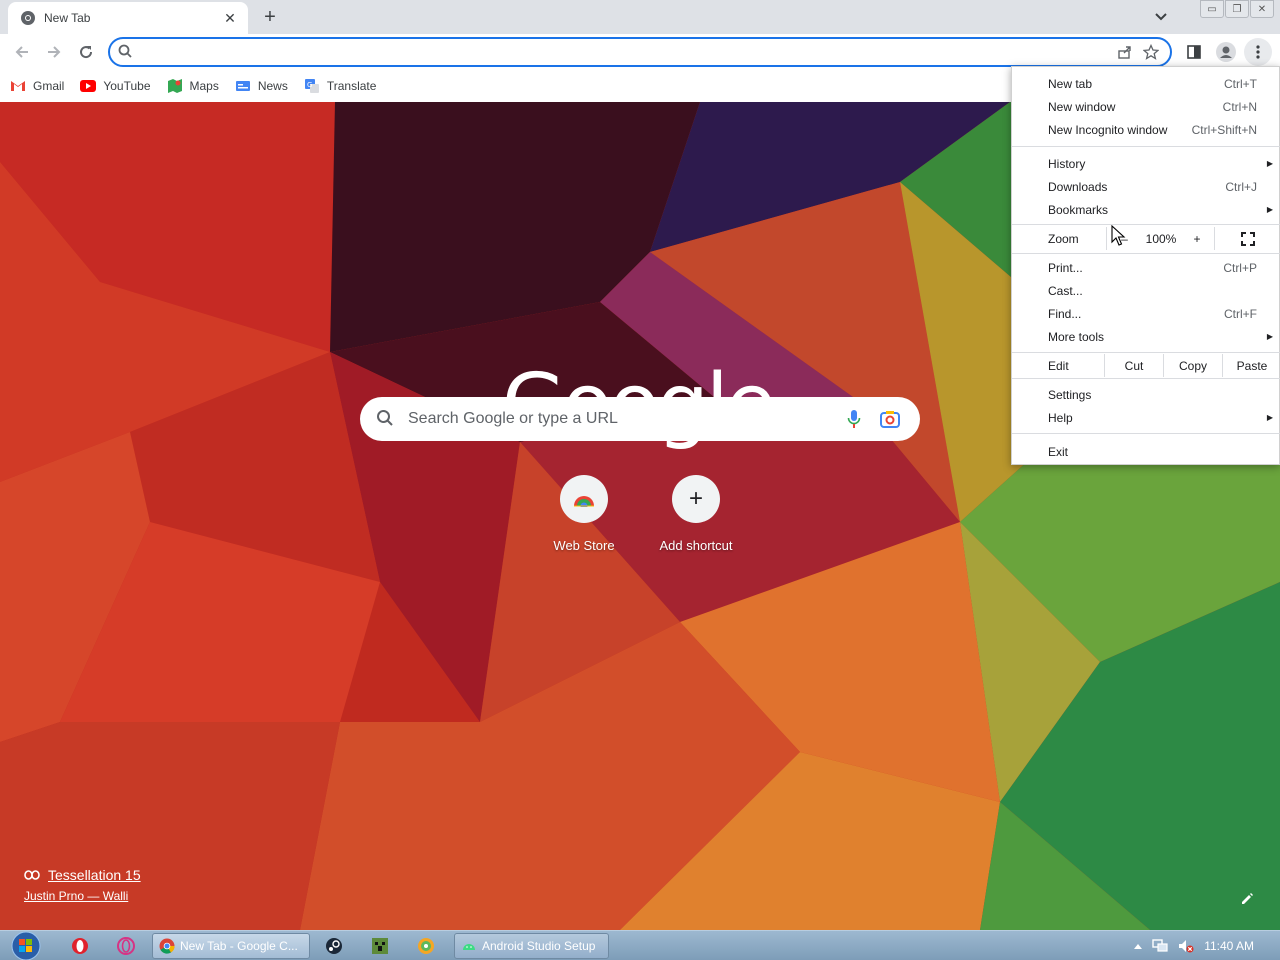 This screenshot has height=960, width=1280. I want to click on network-icon, so click(1160, 946).